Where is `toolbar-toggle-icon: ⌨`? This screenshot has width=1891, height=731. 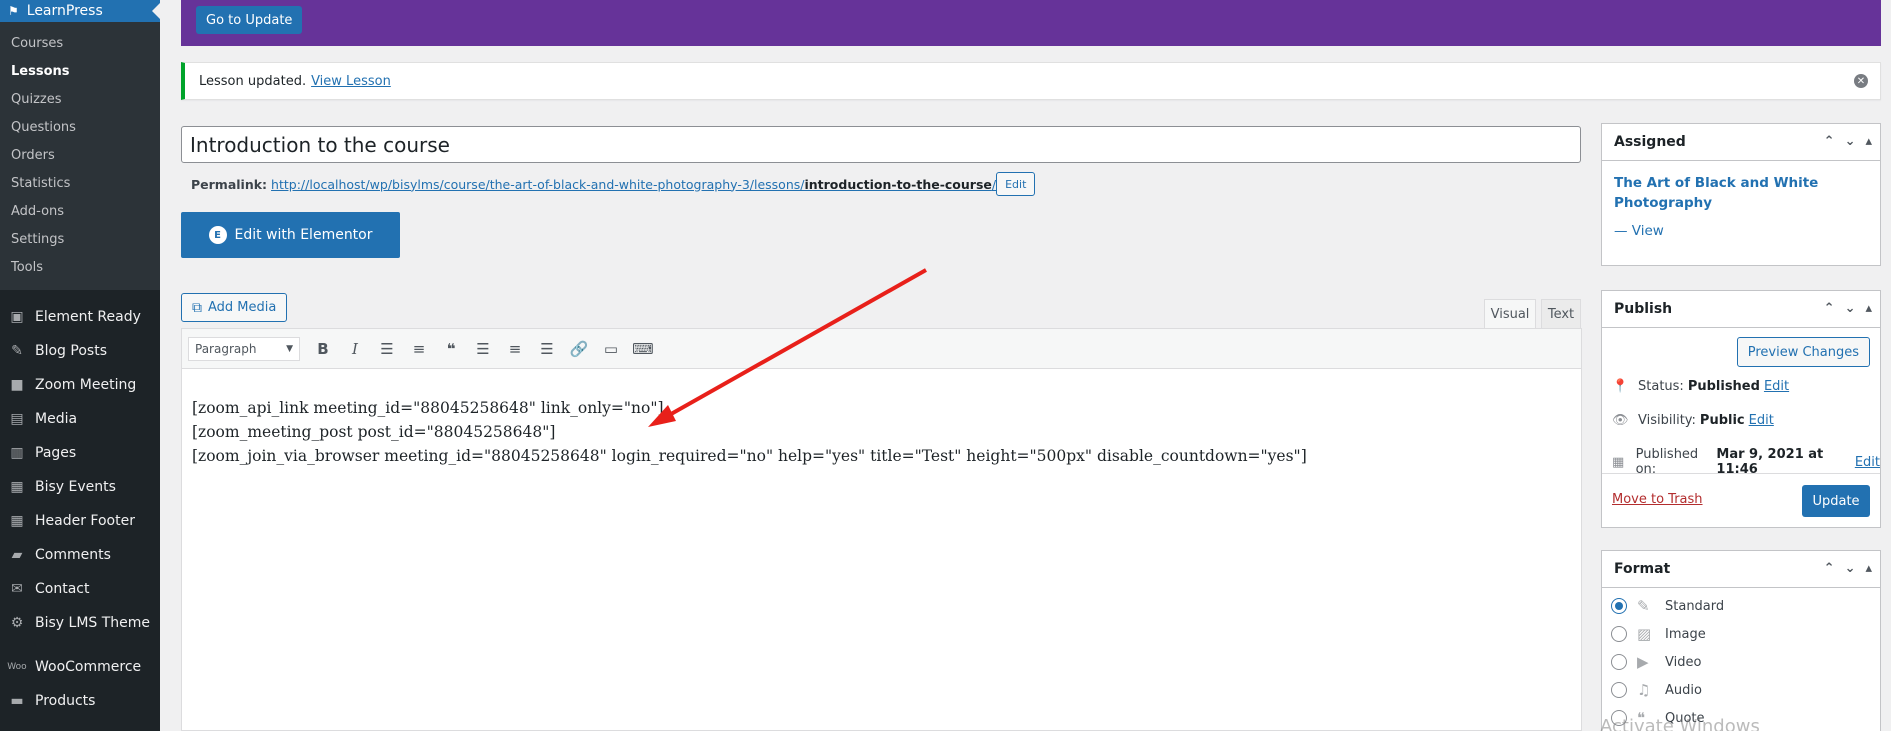 toolbar-toggle-icon: ⌨ is located at coordinates (643, 349).